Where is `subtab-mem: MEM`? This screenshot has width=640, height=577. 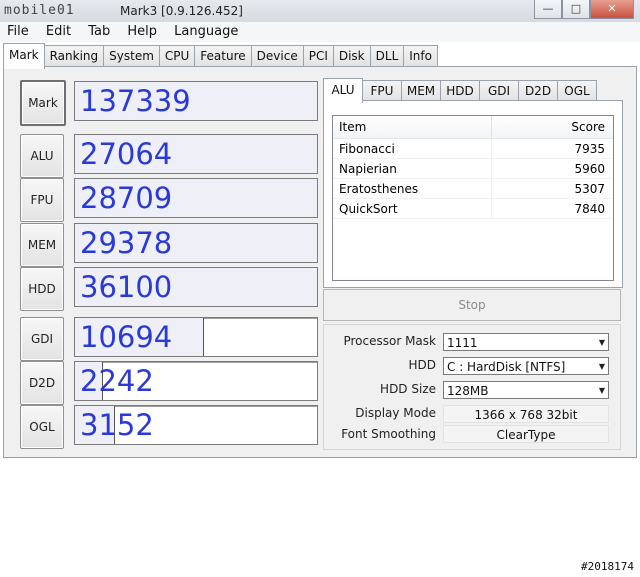 subtab-mem: MEM is located at coordinates (421, 90).